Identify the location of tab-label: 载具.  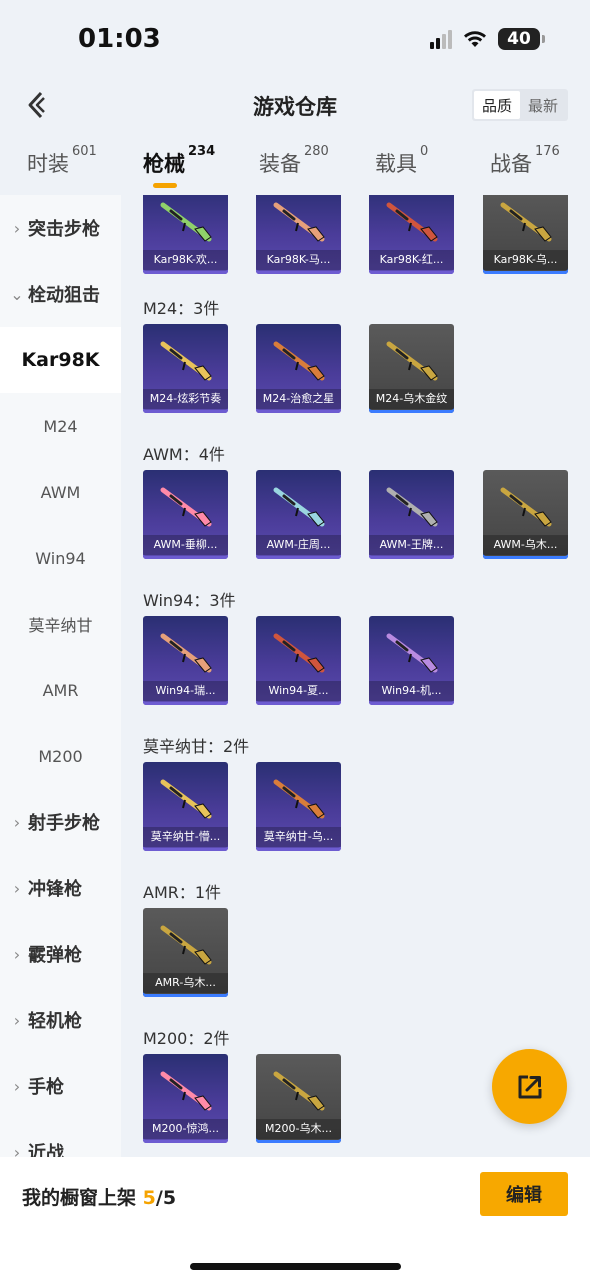
(396, 164).